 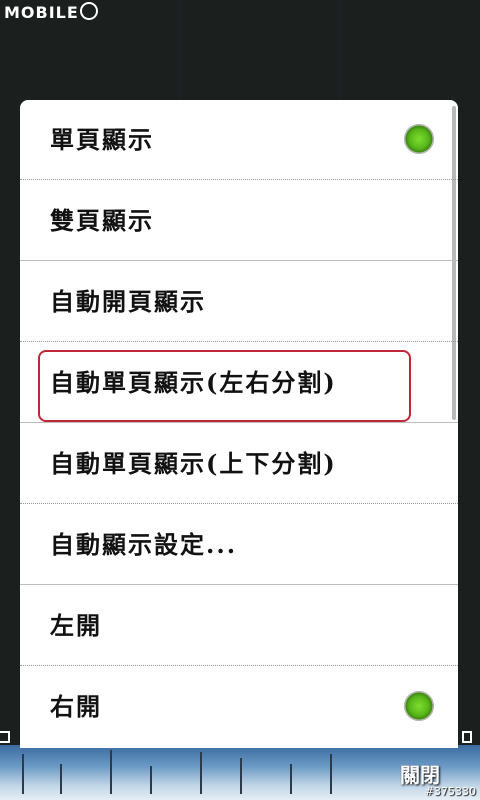 I want to click on menu-item-right-open: 右開, so click(x=239, y=707).